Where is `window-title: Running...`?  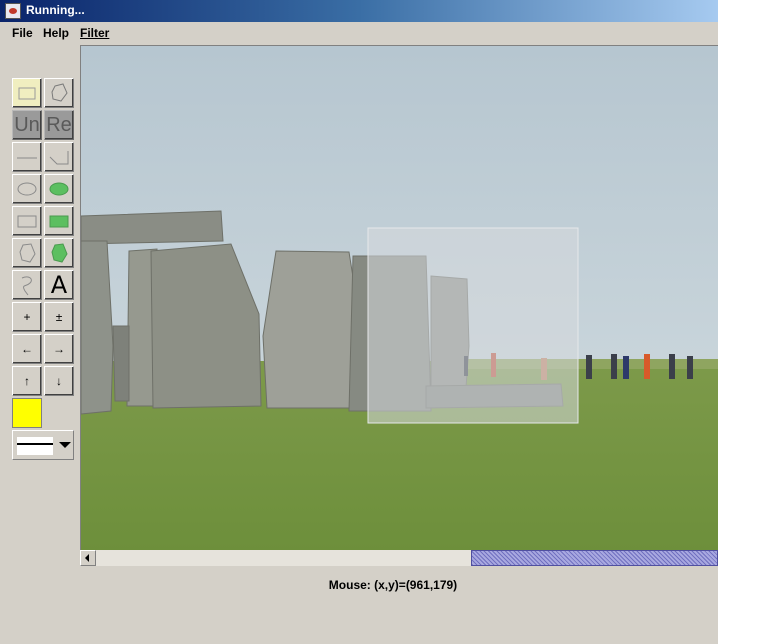
window-title: Running... is located at coordinates (55, 10).